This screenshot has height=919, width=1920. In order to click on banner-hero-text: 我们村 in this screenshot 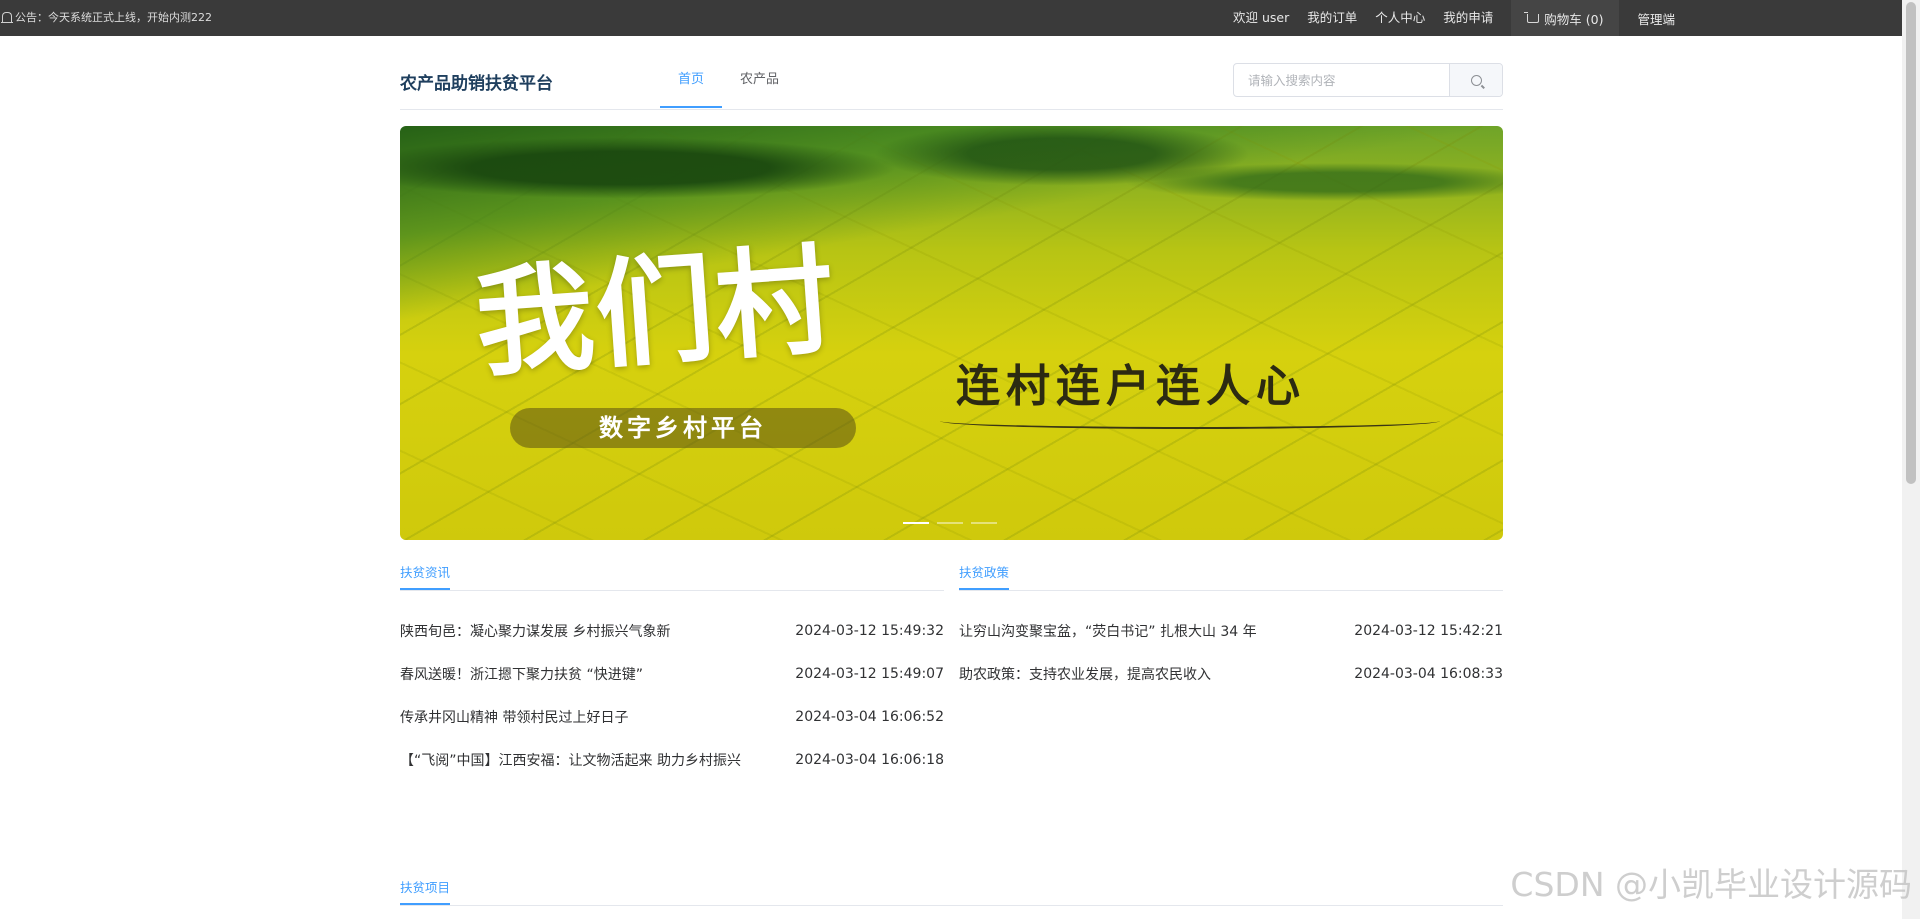, I will do `click(656, 311)`.